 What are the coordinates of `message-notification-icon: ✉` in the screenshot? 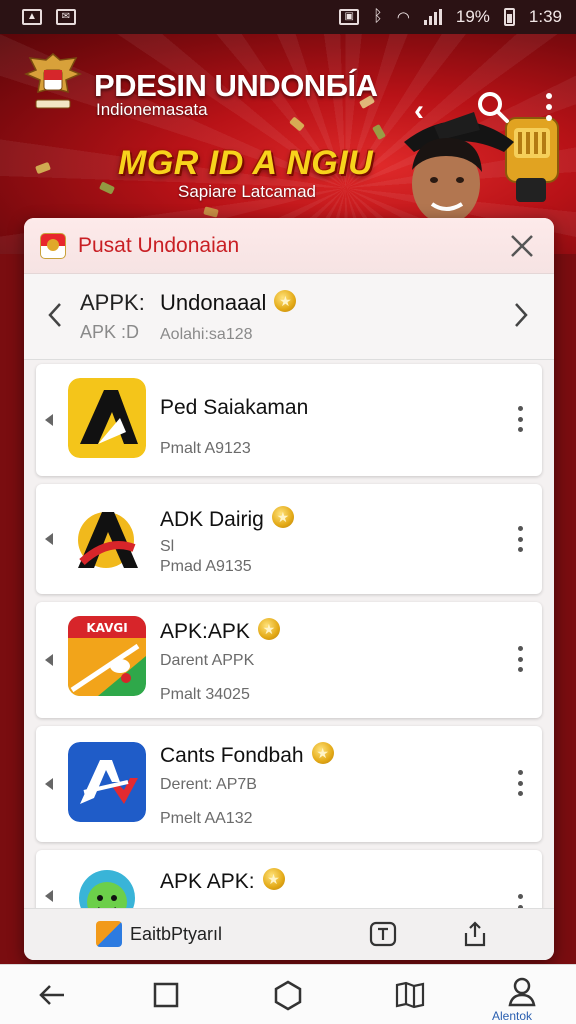 It's located at (66, 17).